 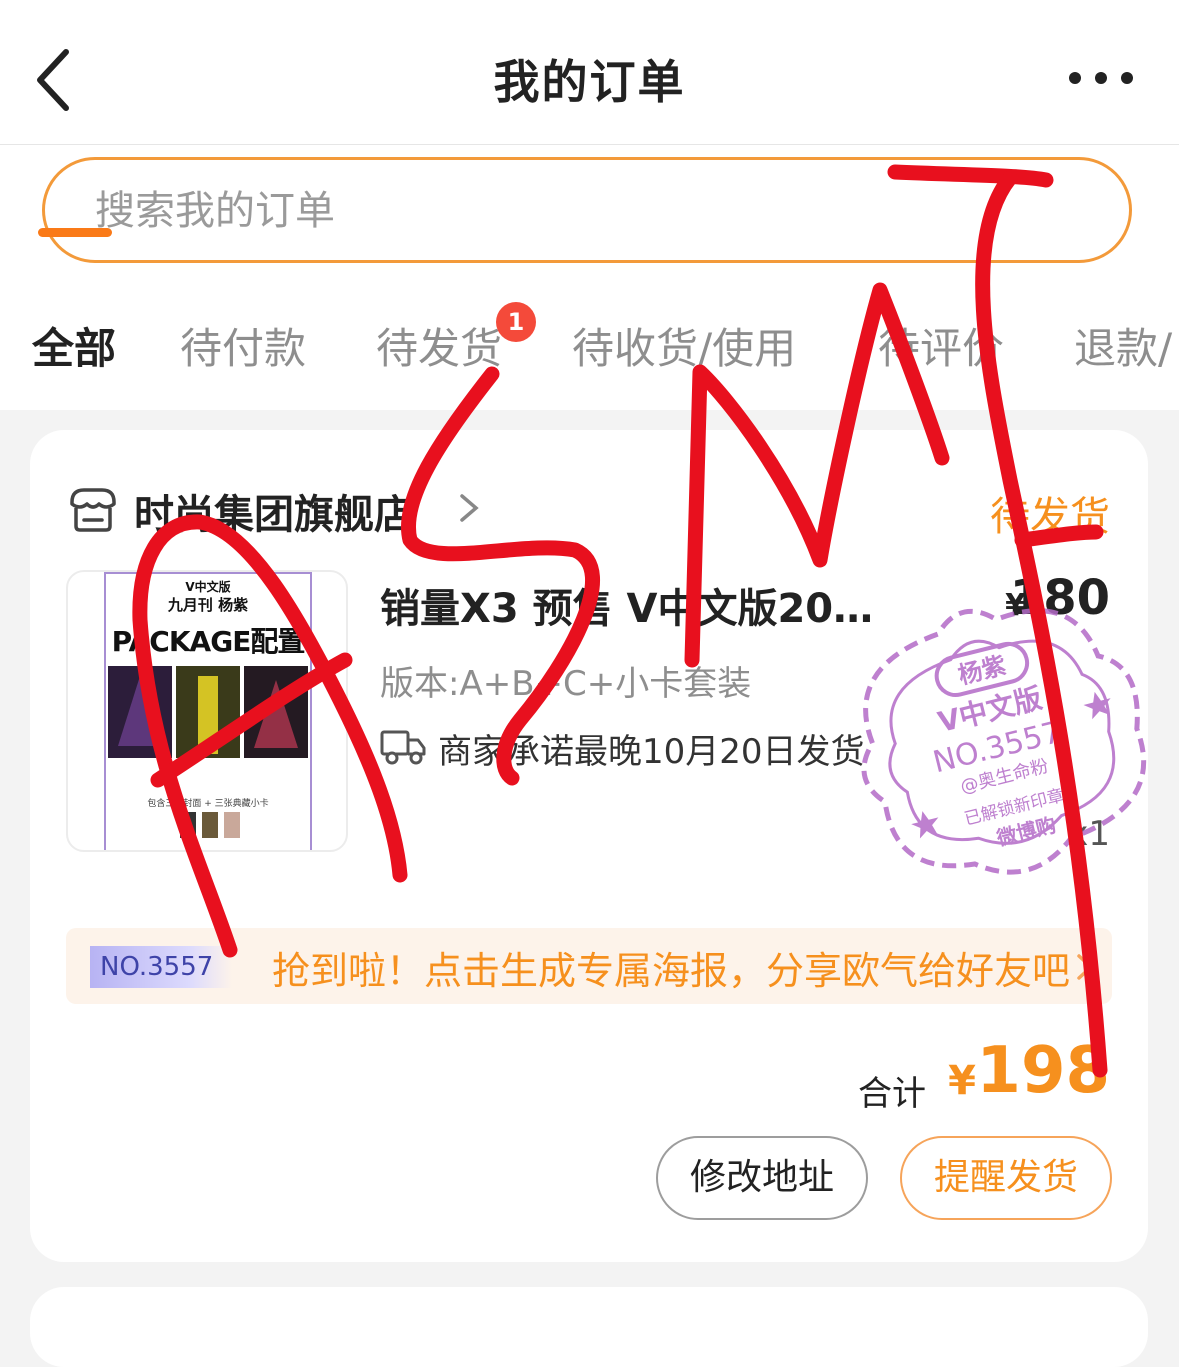 What do you see at coordinates (74, 345) in the screenshot?
I see `tab-all: 全部` at bounding box center [74, 345].